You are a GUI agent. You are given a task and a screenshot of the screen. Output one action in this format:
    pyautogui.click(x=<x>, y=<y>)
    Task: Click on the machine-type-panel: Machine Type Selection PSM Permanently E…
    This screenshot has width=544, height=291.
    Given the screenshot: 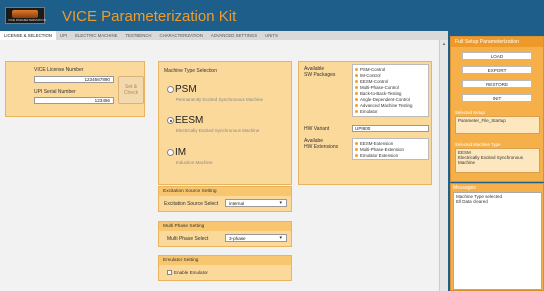 What is the action you would take?
    pyautogui.click(x=225, y=123)
    